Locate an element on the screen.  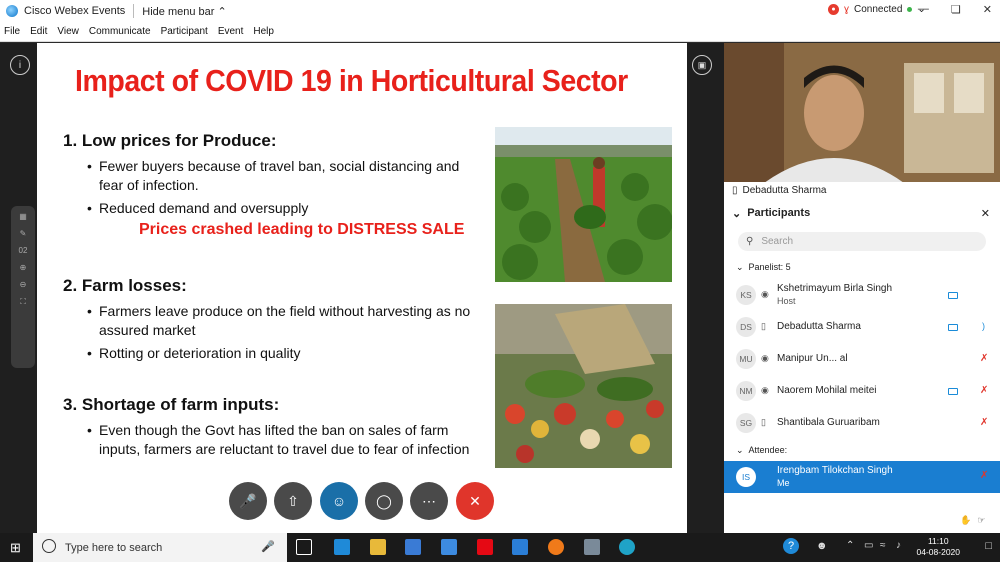
volume-icon: ♪ is located at coordinates (898, 545).